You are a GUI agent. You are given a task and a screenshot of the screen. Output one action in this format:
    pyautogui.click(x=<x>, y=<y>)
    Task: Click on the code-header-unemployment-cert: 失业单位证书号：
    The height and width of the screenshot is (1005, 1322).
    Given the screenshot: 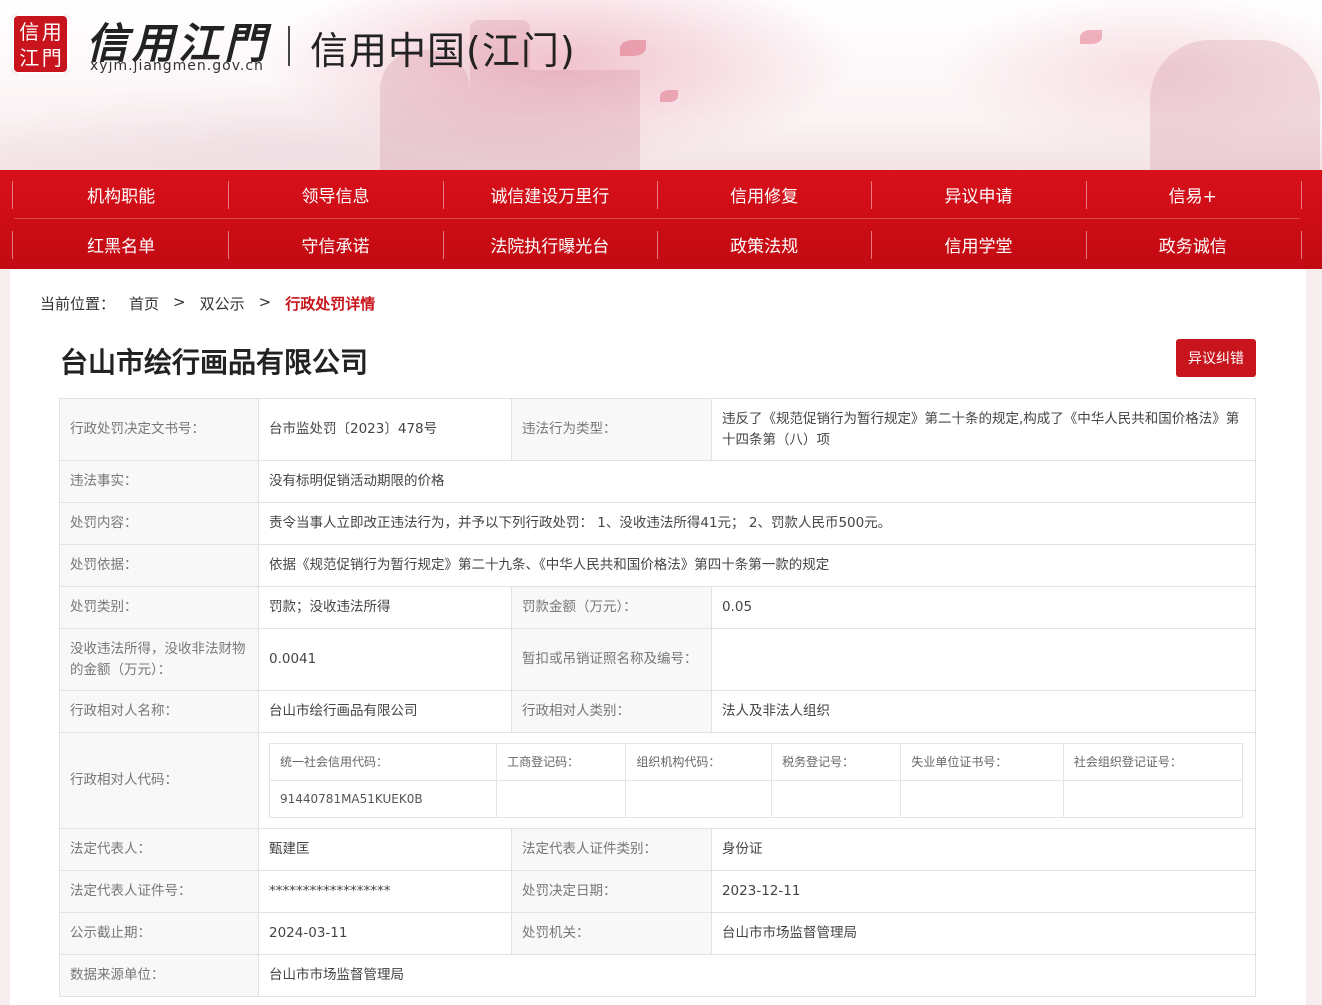 What is the action you would take?
    pyautogui.click(x=982, y=762)
    